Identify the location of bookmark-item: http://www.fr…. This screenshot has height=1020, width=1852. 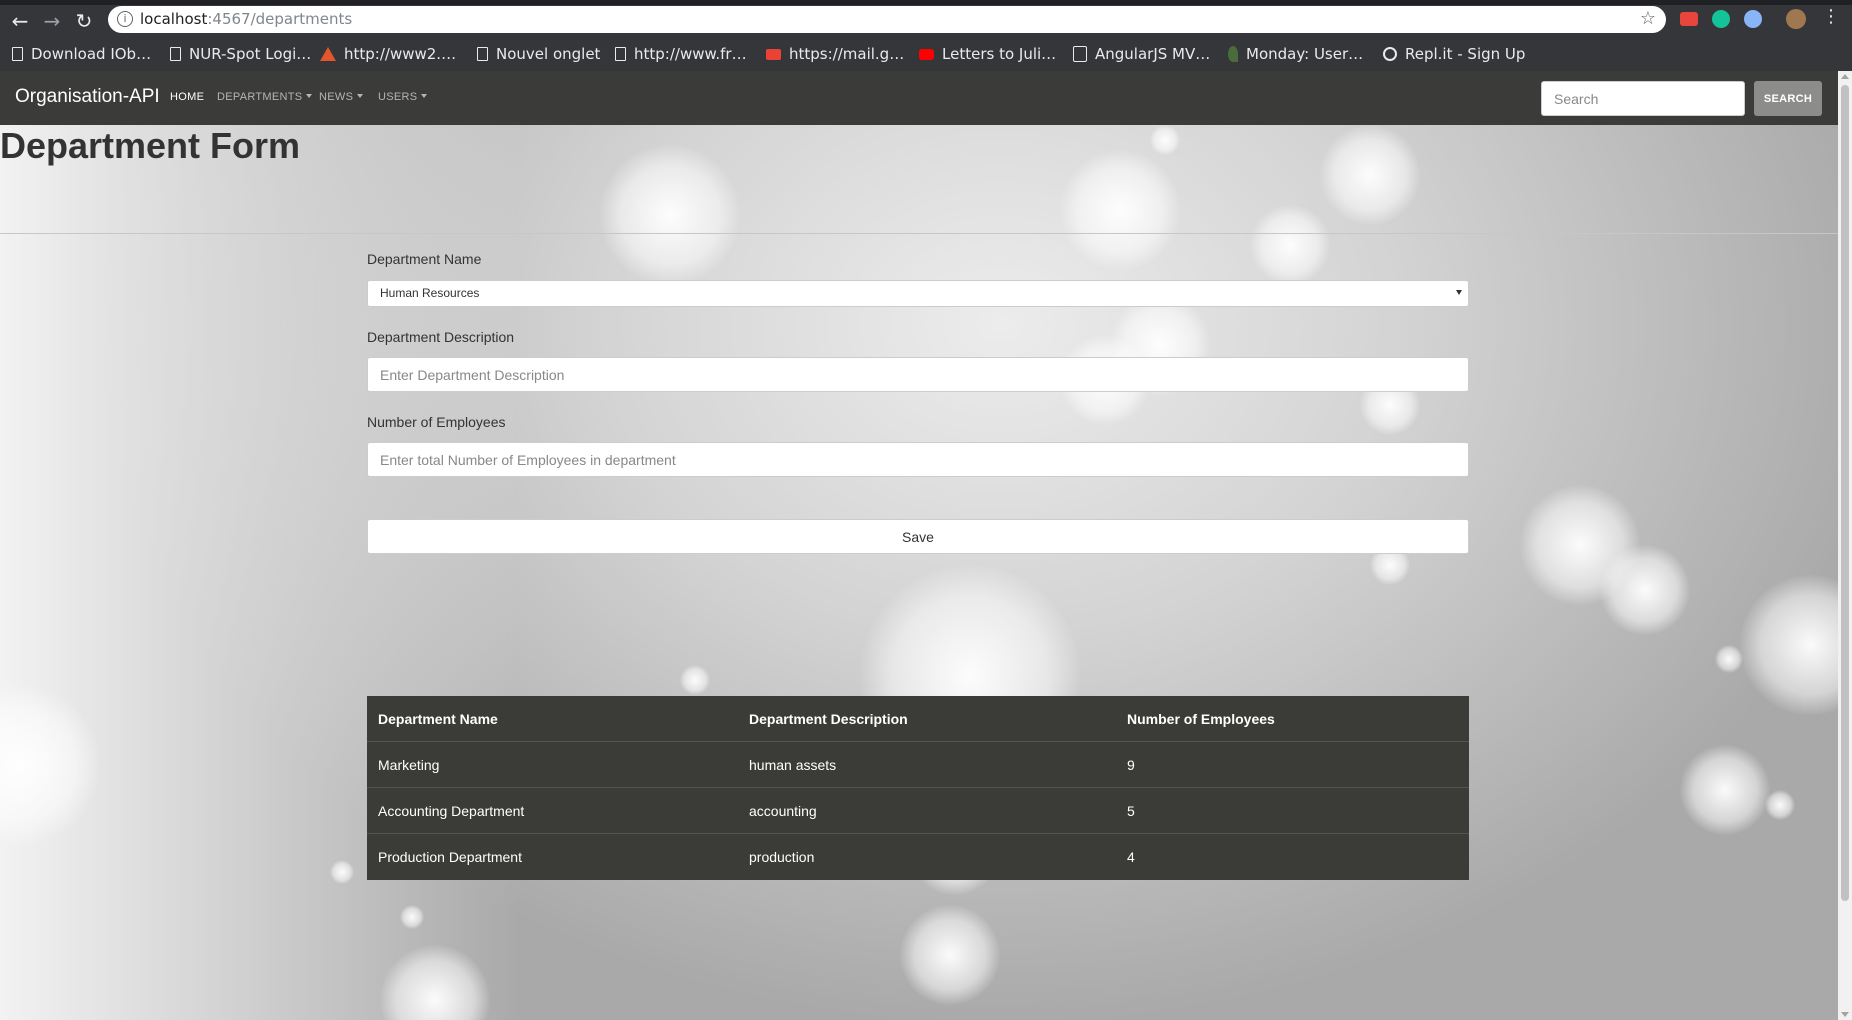
(681, 54).